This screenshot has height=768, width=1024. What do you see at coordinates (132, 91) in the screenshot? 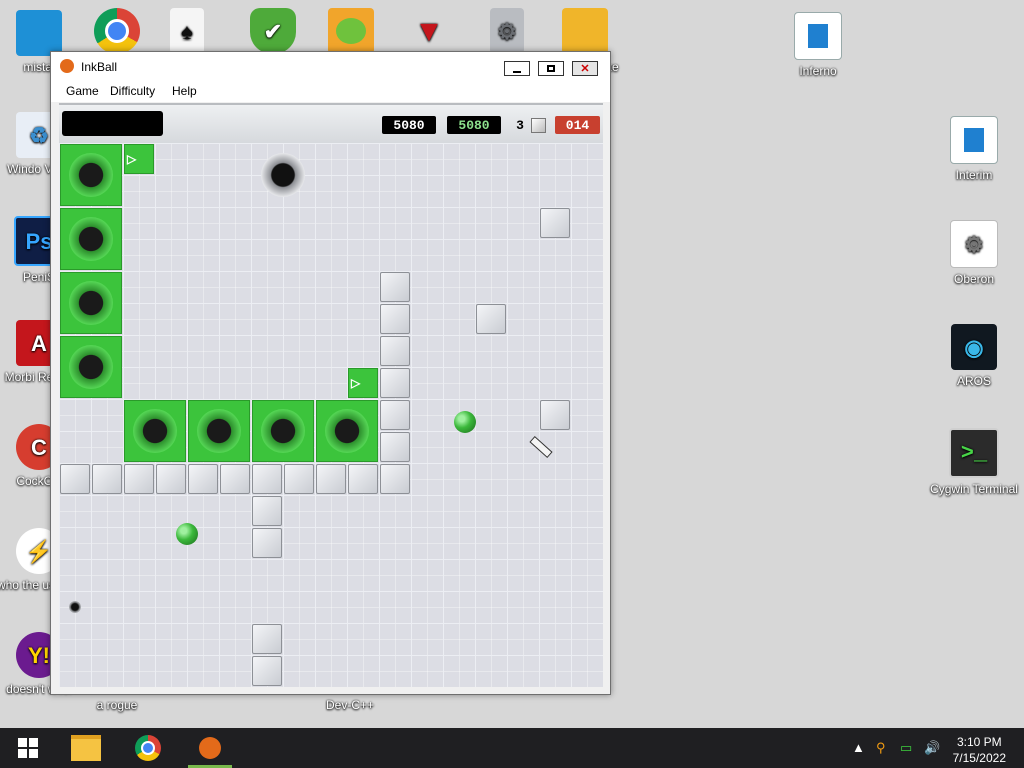
I see `menu-difficulty: Difficulty` at bounding box center [132, 91].